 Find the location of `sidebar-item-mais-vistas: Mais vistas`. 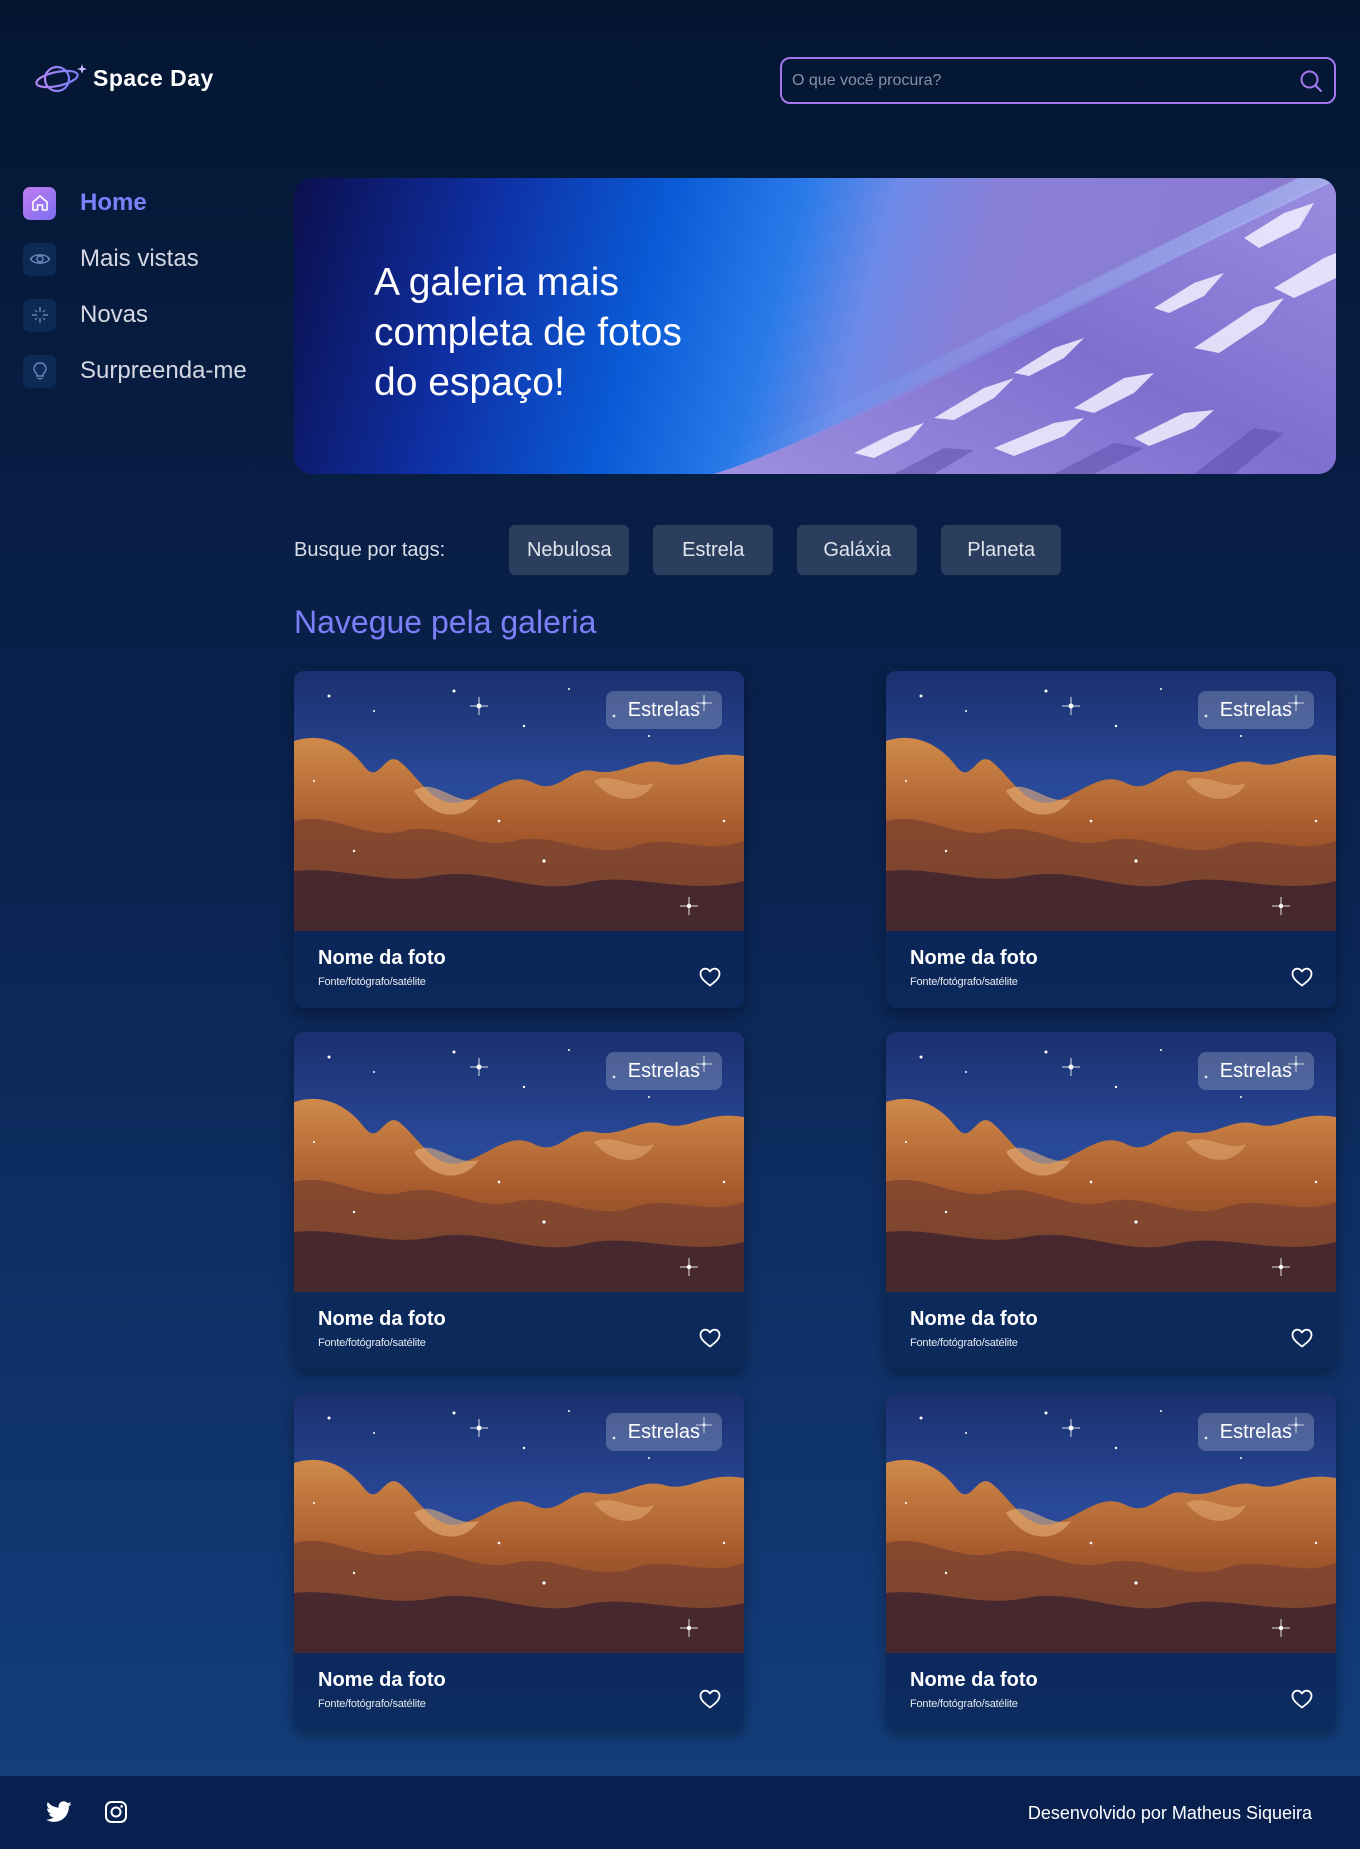

sidebar-item-mais-vistas: Mais vistas is located at coordinates (143, 259).